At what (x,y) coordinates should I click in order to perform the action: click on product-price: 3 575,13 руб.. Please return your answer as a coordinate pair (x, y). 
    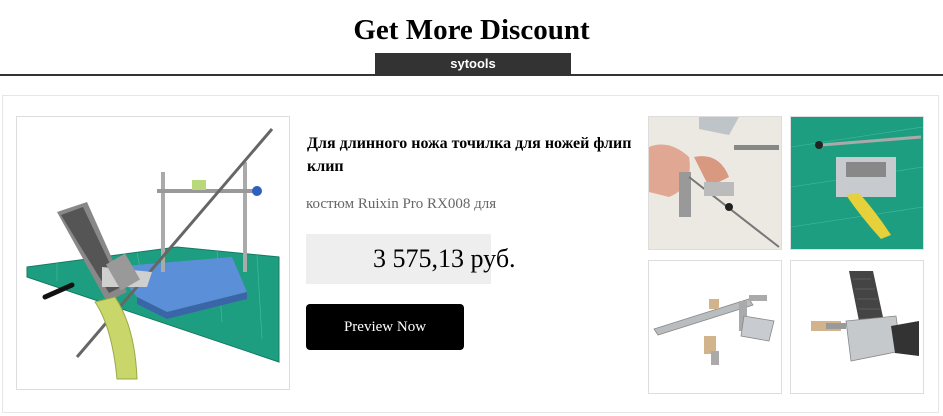
    Looking at the image, I should click on (444, 258).